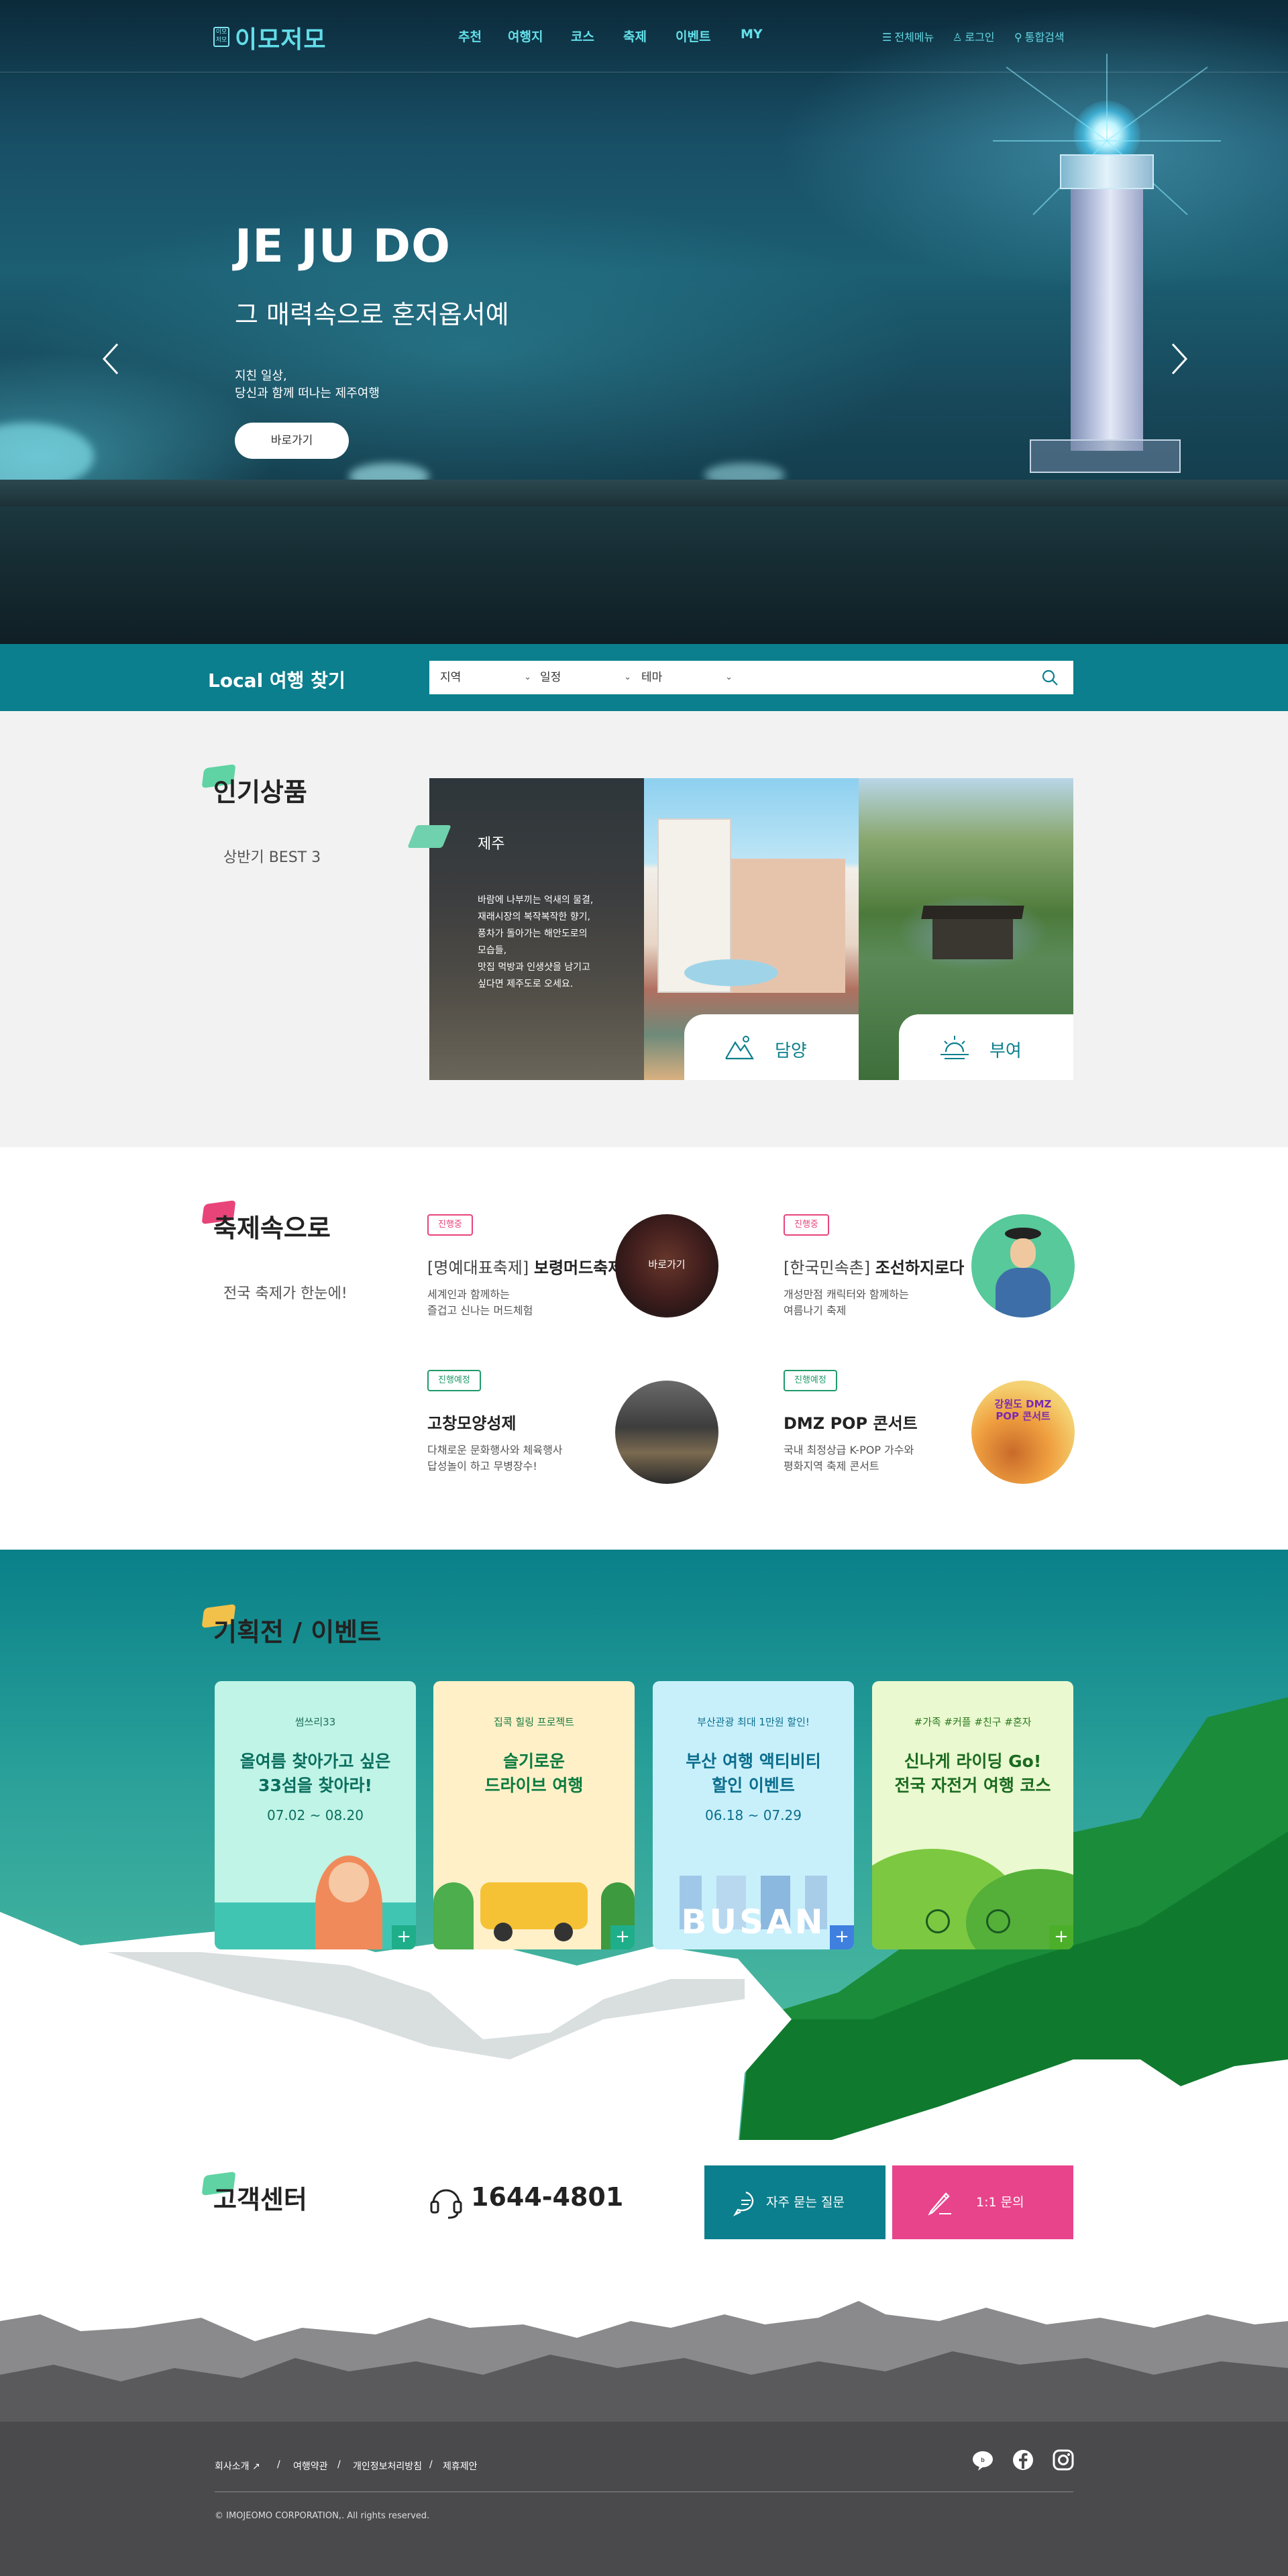 The width and height of the screenshot is (1288, 2576). I want to click on festival-title-text: 고창모양성제, so click(472, 1423).